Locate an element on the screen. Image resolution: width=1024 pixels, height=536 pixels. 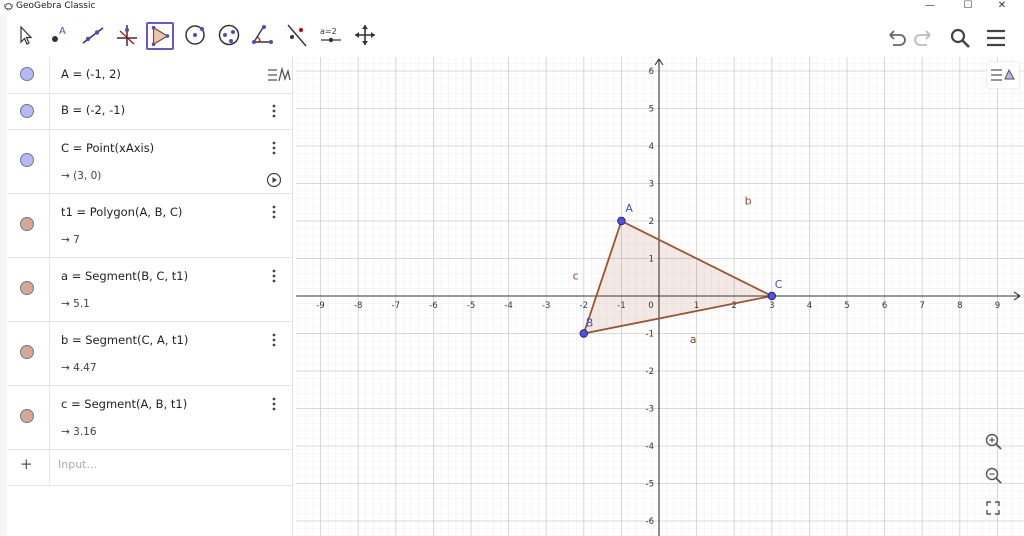
algebra-definition: A = (-1, 2) is located at coordinates (91, 74).